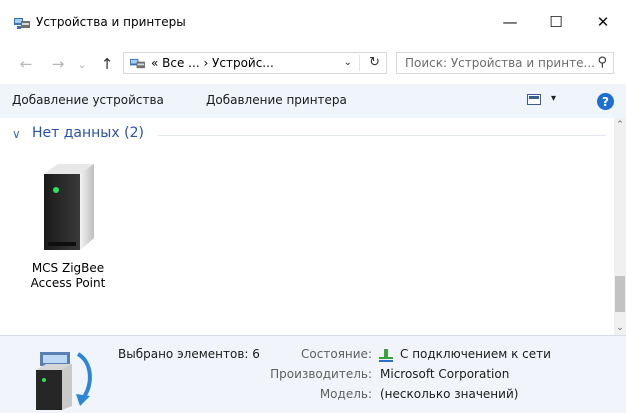  Describe the element at coordinates (111, 22) in the screenshot. I see `window-title: Устройства и принтеры` at that location.